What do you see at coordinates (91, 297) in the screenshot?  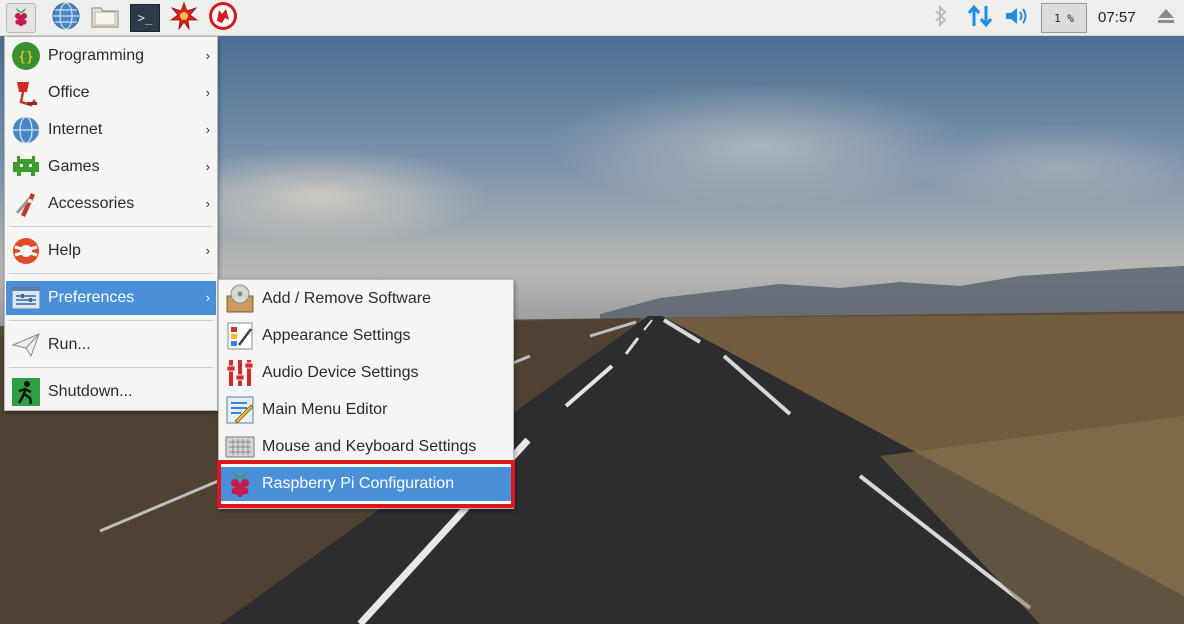 I see `menu-item-label: Preferences` at bounding box center [91, 297].